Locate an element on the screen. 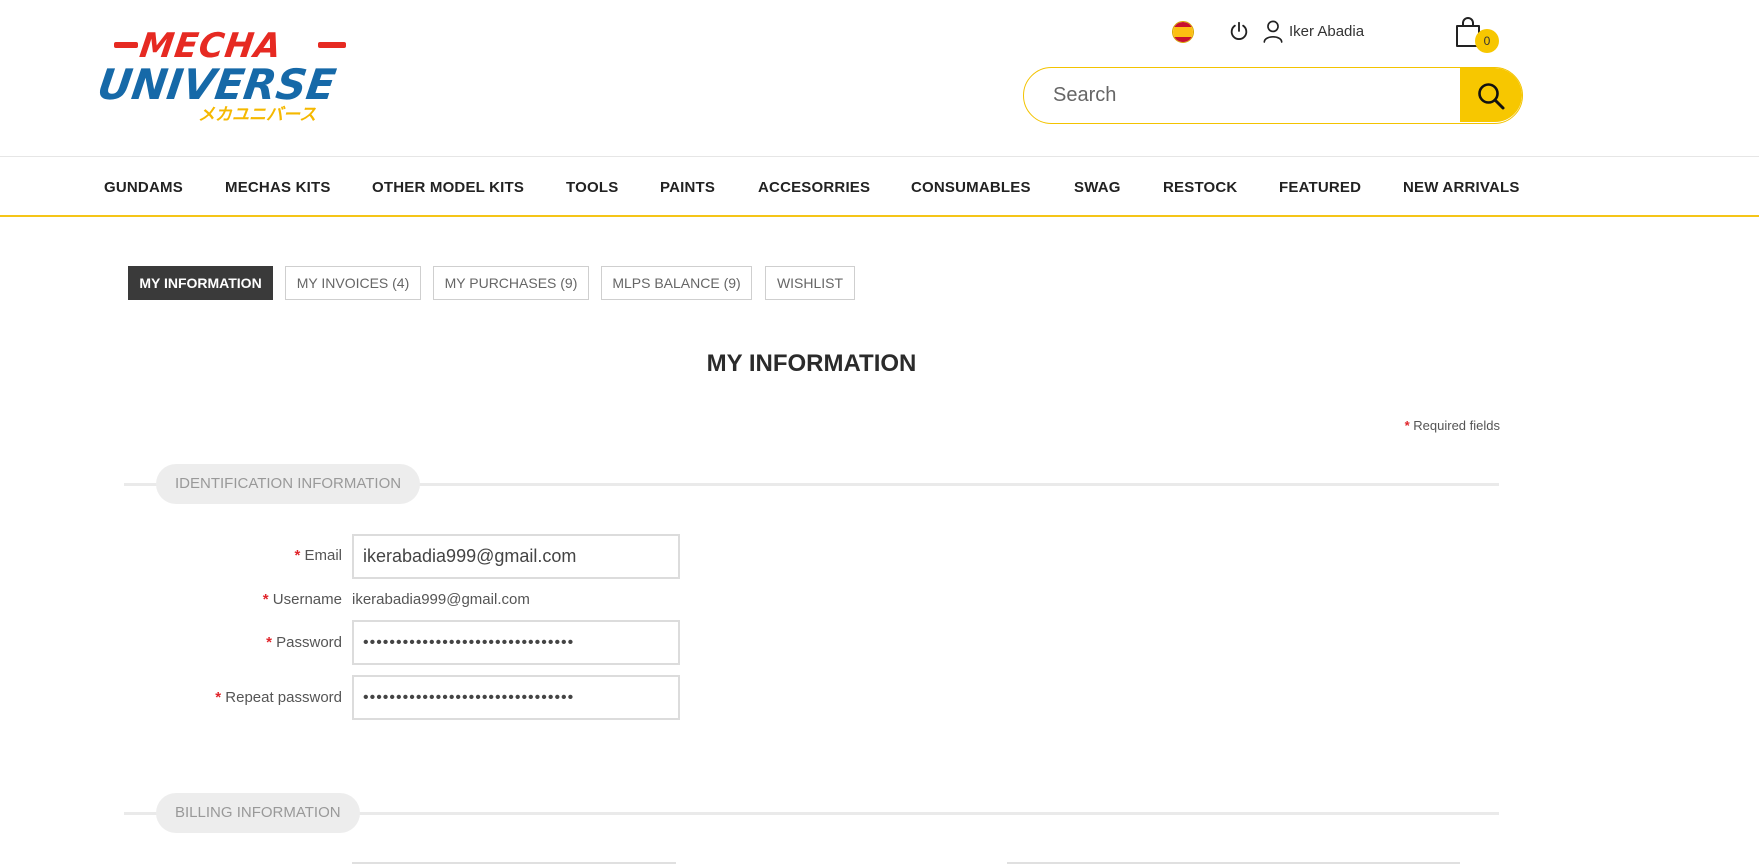  tab-my-purchases: MY PURCHASES (9) is located at coordinates (511, 283).